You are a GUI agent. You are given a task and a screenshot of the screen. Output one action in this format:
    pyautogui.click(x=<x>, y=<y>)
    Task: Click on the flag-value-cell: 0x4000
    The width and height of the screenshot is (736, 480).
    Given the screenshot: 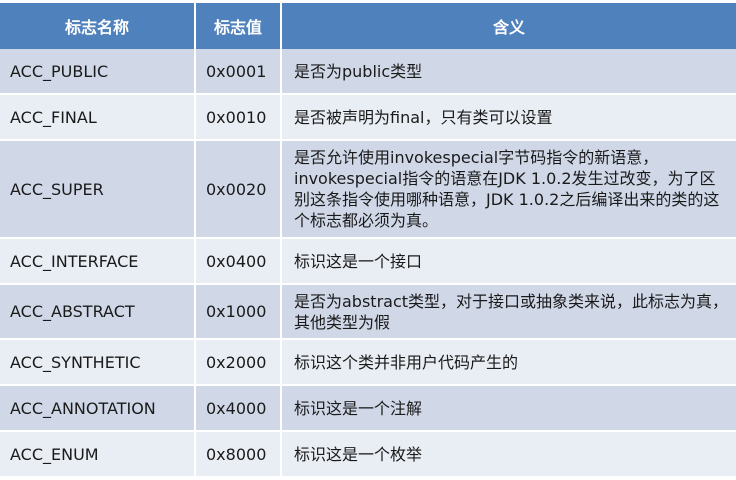 What is the action you would take?
    pyautogui.click(x=238, y=408)
    